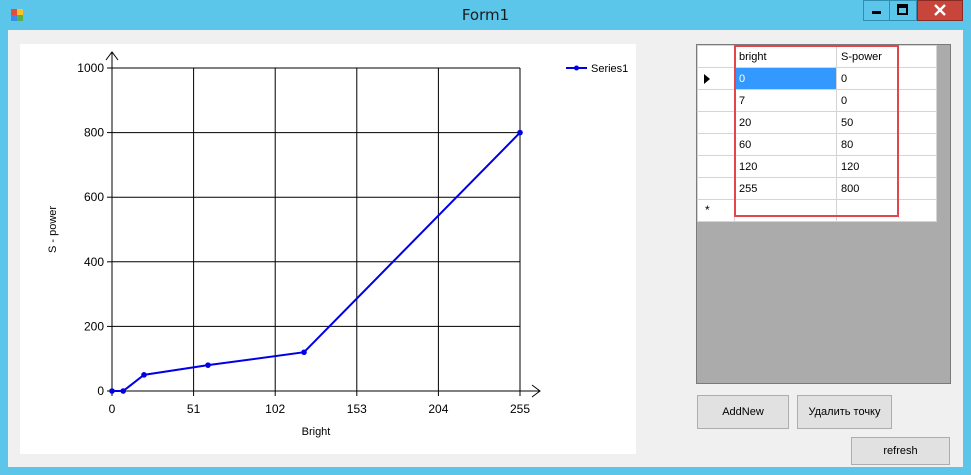 This screenshot has height=475, width=971. What do you see at coordinates (94, 197) in the screenshot?
I see `y-tick-label: 600` at bounding box center [94, 197].